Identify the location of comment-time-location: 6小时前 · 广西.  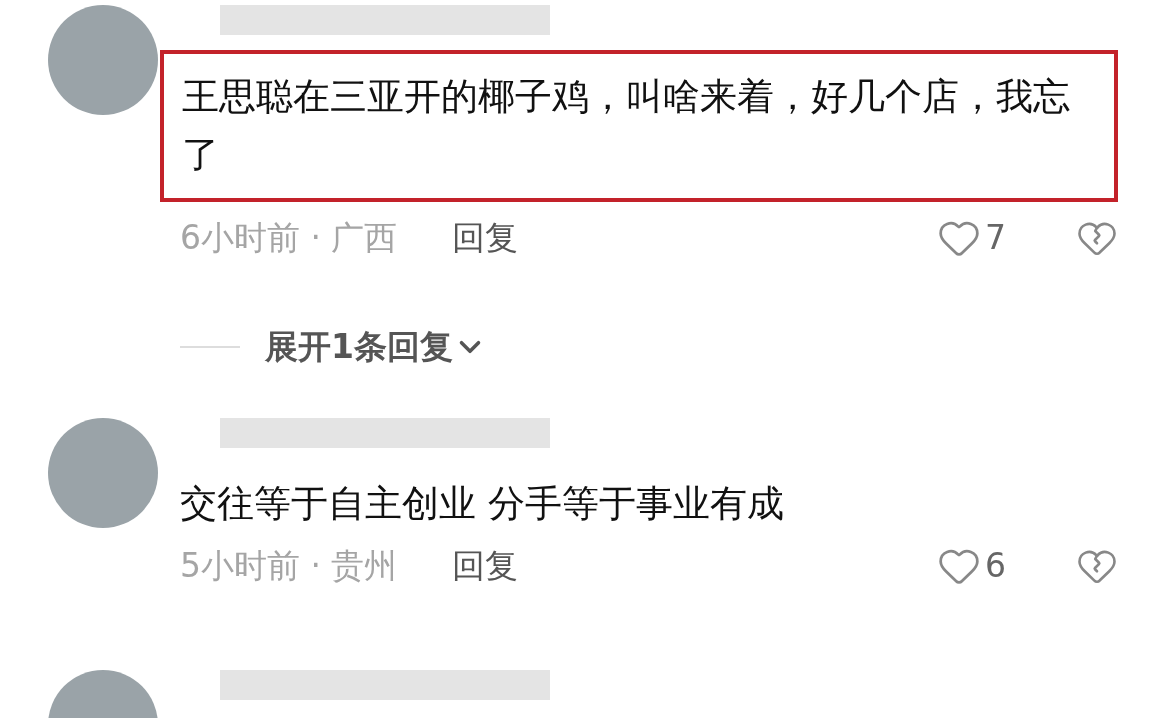
(289, 238).